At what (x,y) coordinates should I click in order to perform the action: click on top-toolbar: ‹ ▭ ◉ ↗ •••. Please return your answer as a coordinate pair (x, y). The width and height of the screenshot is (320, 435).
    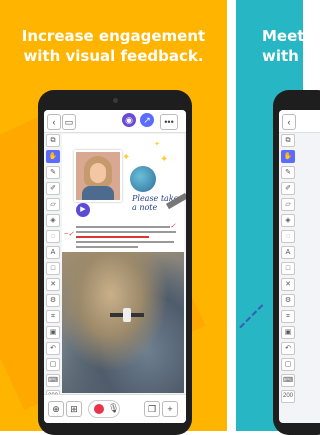
    Looking at the image, I should click on (115, 121).